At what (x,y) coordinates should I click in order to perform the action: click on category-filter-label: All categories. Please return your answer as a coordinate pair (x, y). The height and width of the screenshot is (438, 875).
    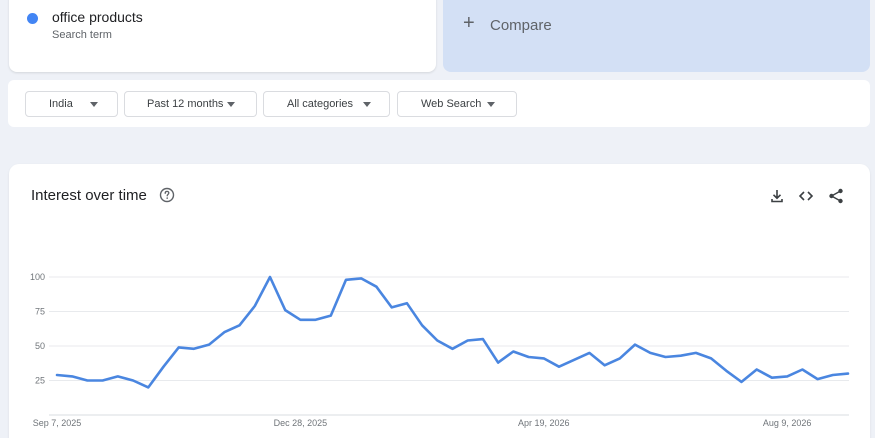
    Looking at the image, I should click on (320, 104).